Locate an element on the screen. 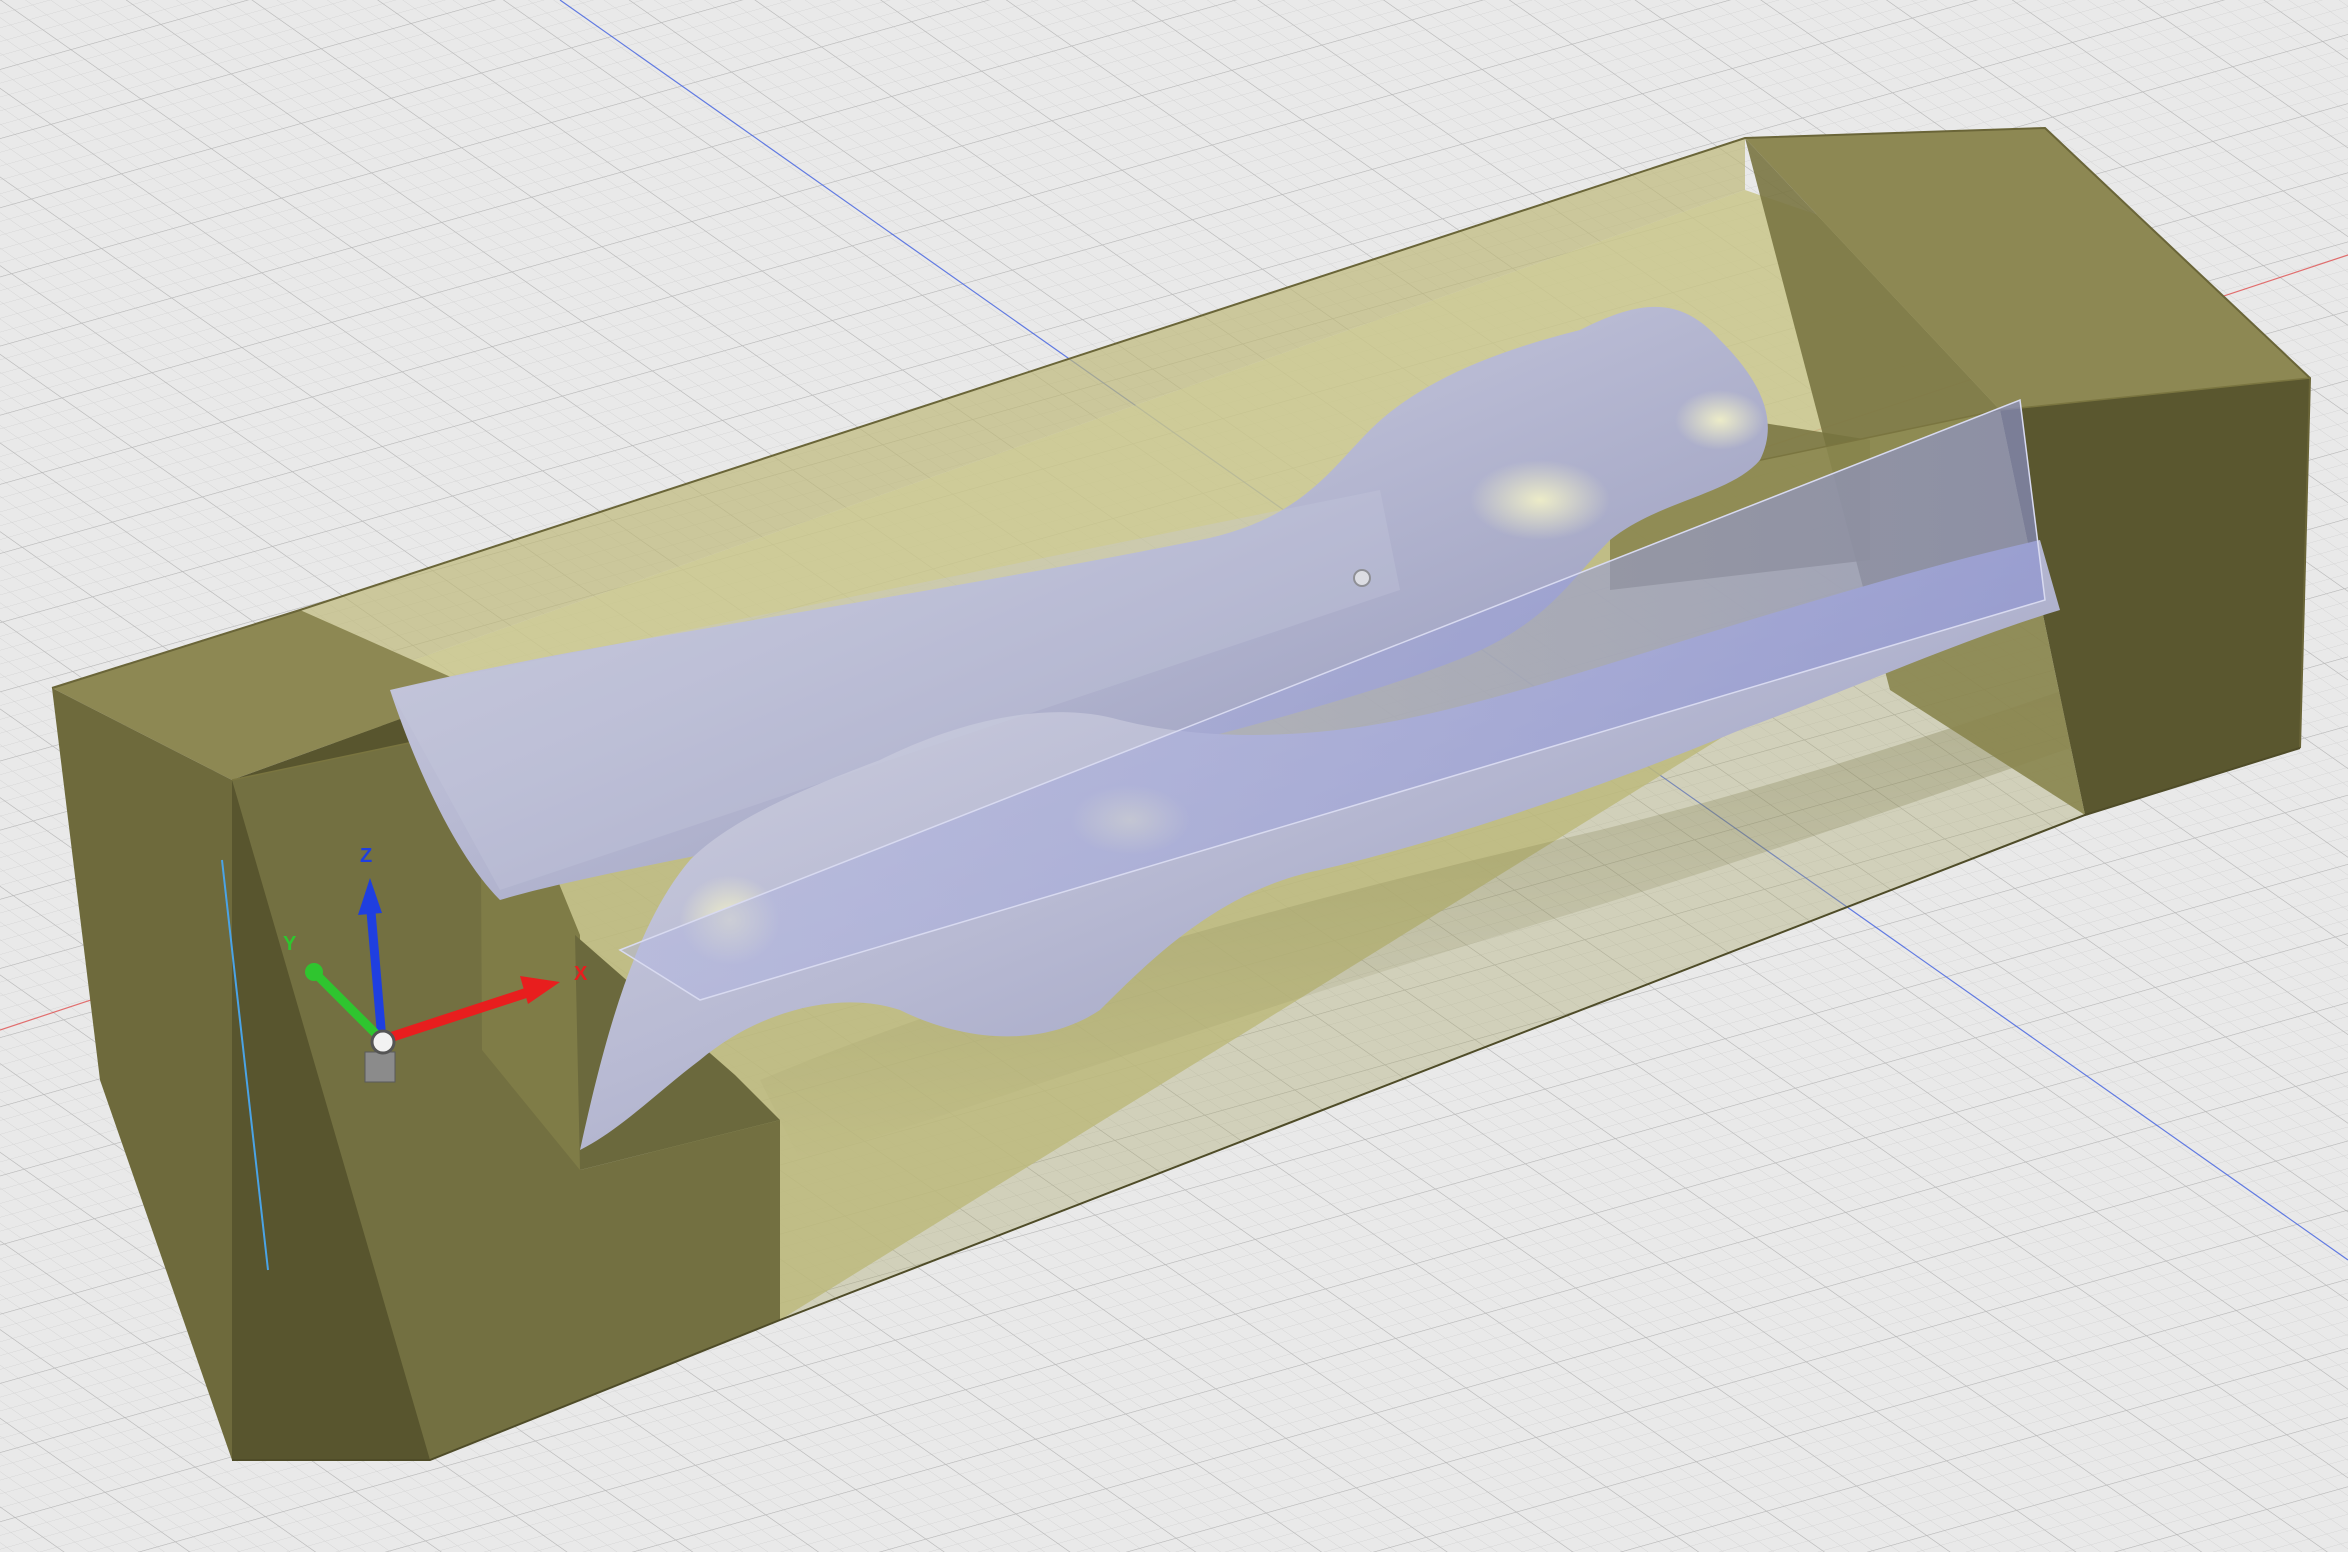 The height and width of the screenshot is (1552, 2348). triad-z-label: Z is located at coordinates (366, 856).